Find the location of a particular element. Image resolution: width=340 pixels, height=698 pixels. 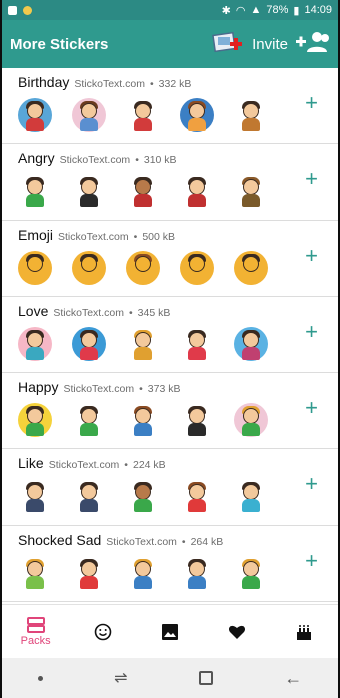

emoji-notification-icon is located at coordinates (27, 10).